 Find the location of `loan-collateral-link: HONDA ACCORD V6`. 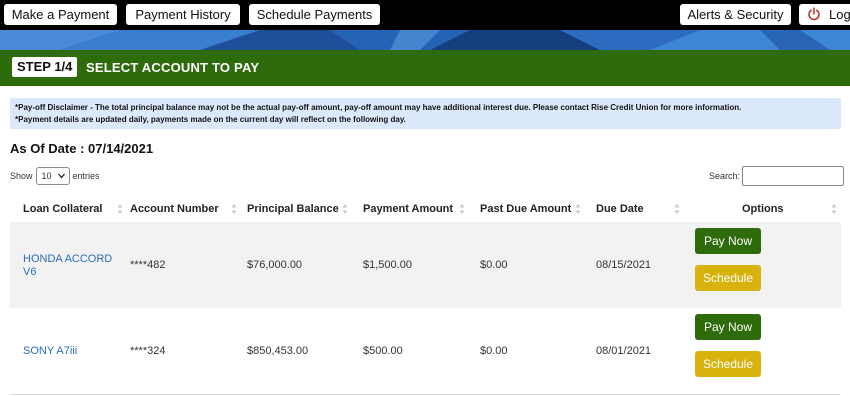

loan-collateral-link: HONDA ACCORD V6 is located at coordinates (71, 266).